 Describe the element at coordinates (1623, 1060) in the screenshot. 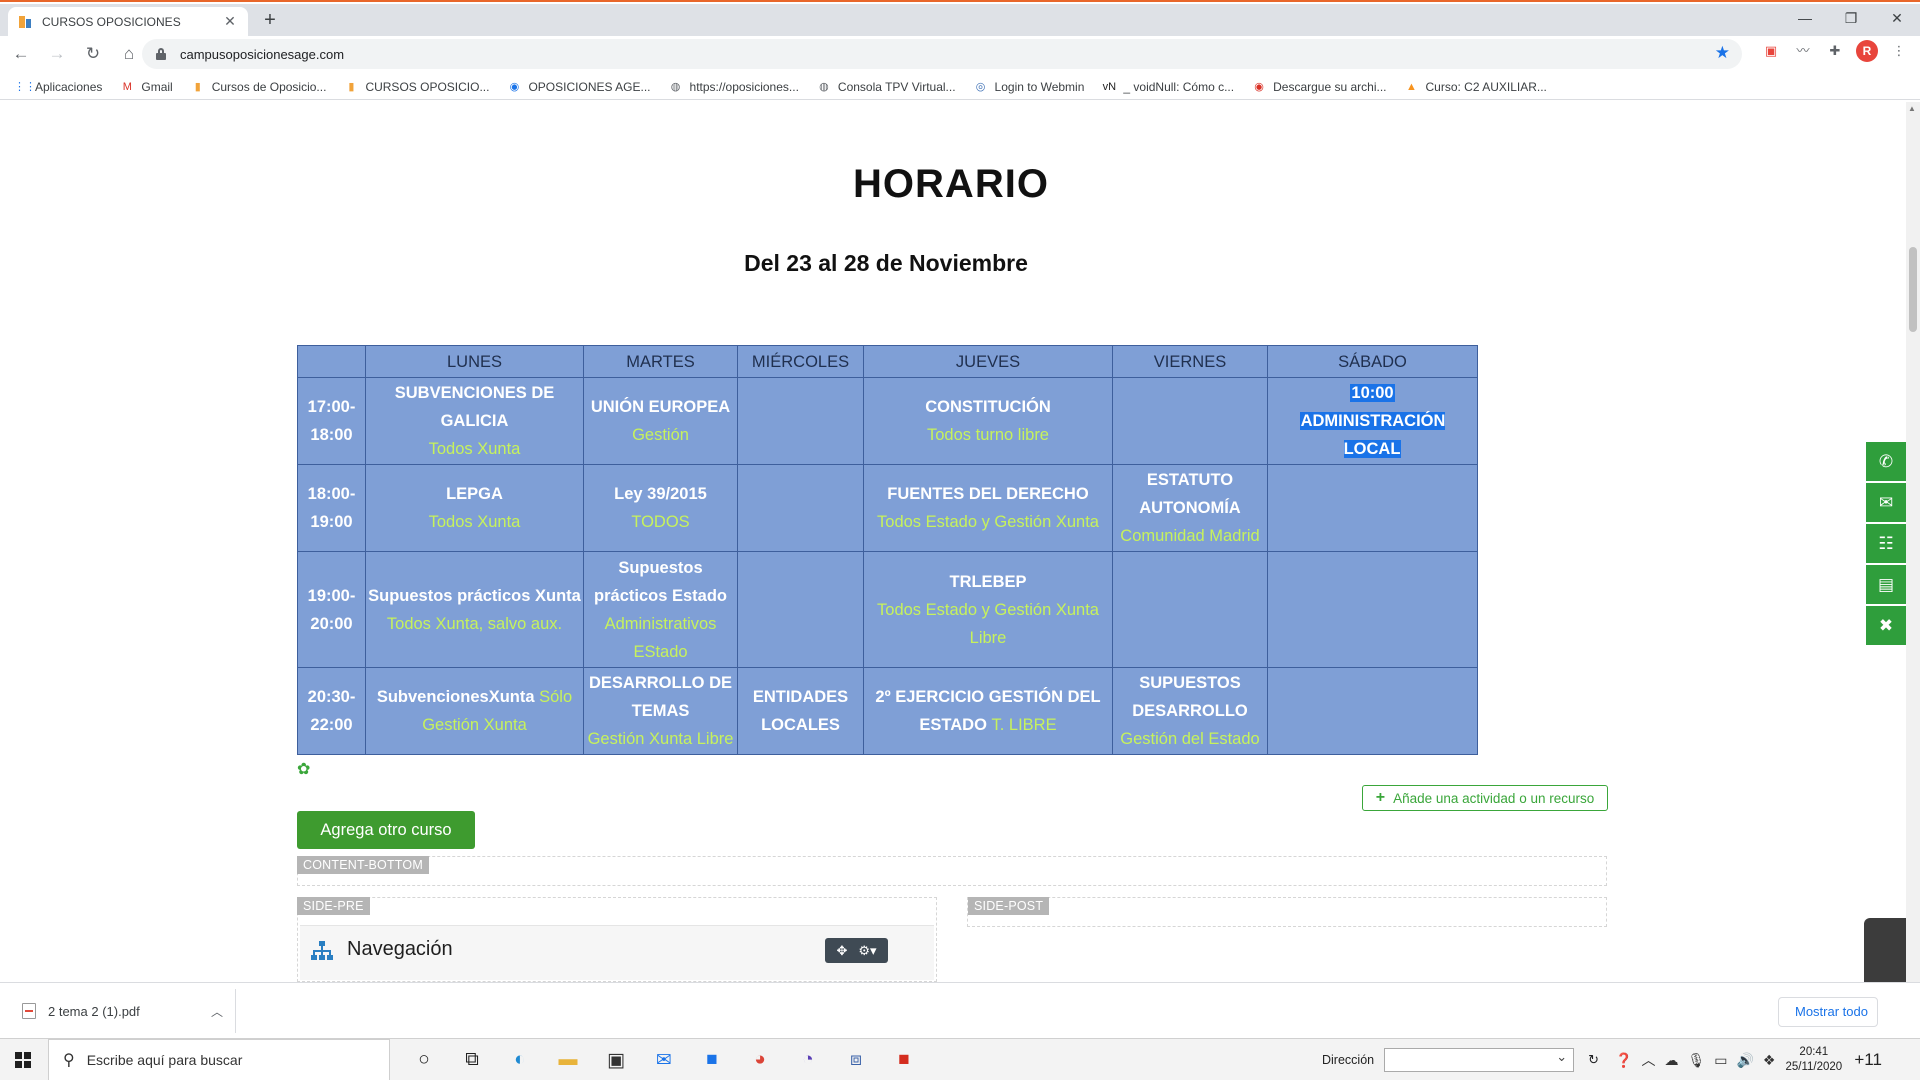

I see `help-icon: ❓` at that location.